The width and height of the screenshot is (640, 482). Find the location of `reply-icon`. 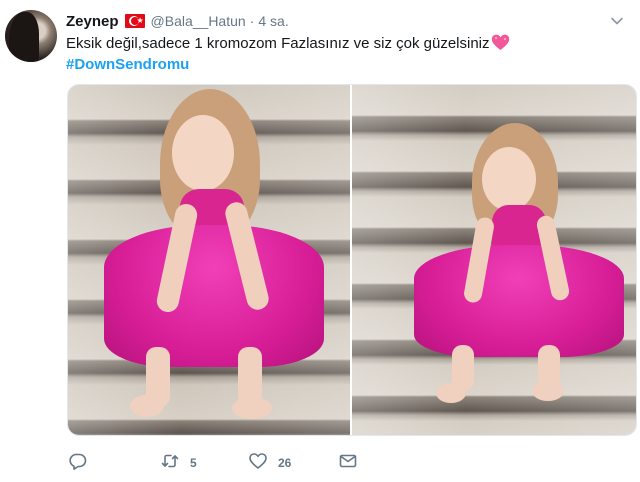

reply-icon is located at coordinates (78, 463).